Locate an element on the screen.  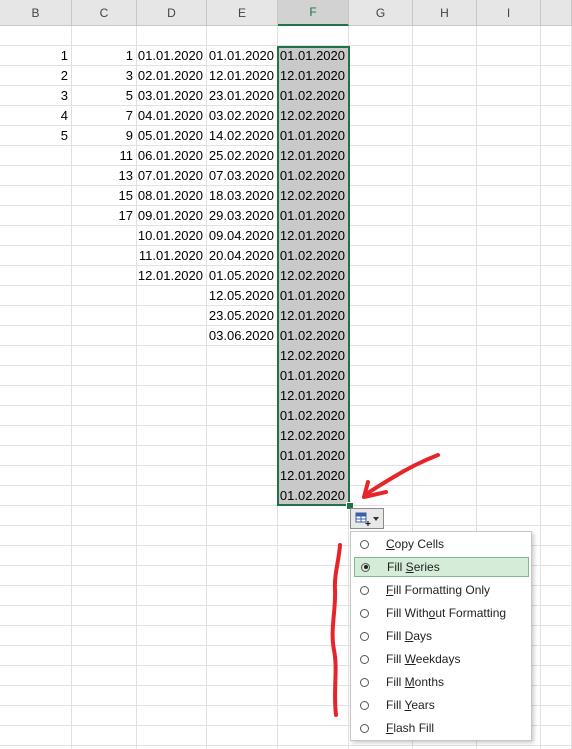
column-header-next is located at coordinates (556, 13).